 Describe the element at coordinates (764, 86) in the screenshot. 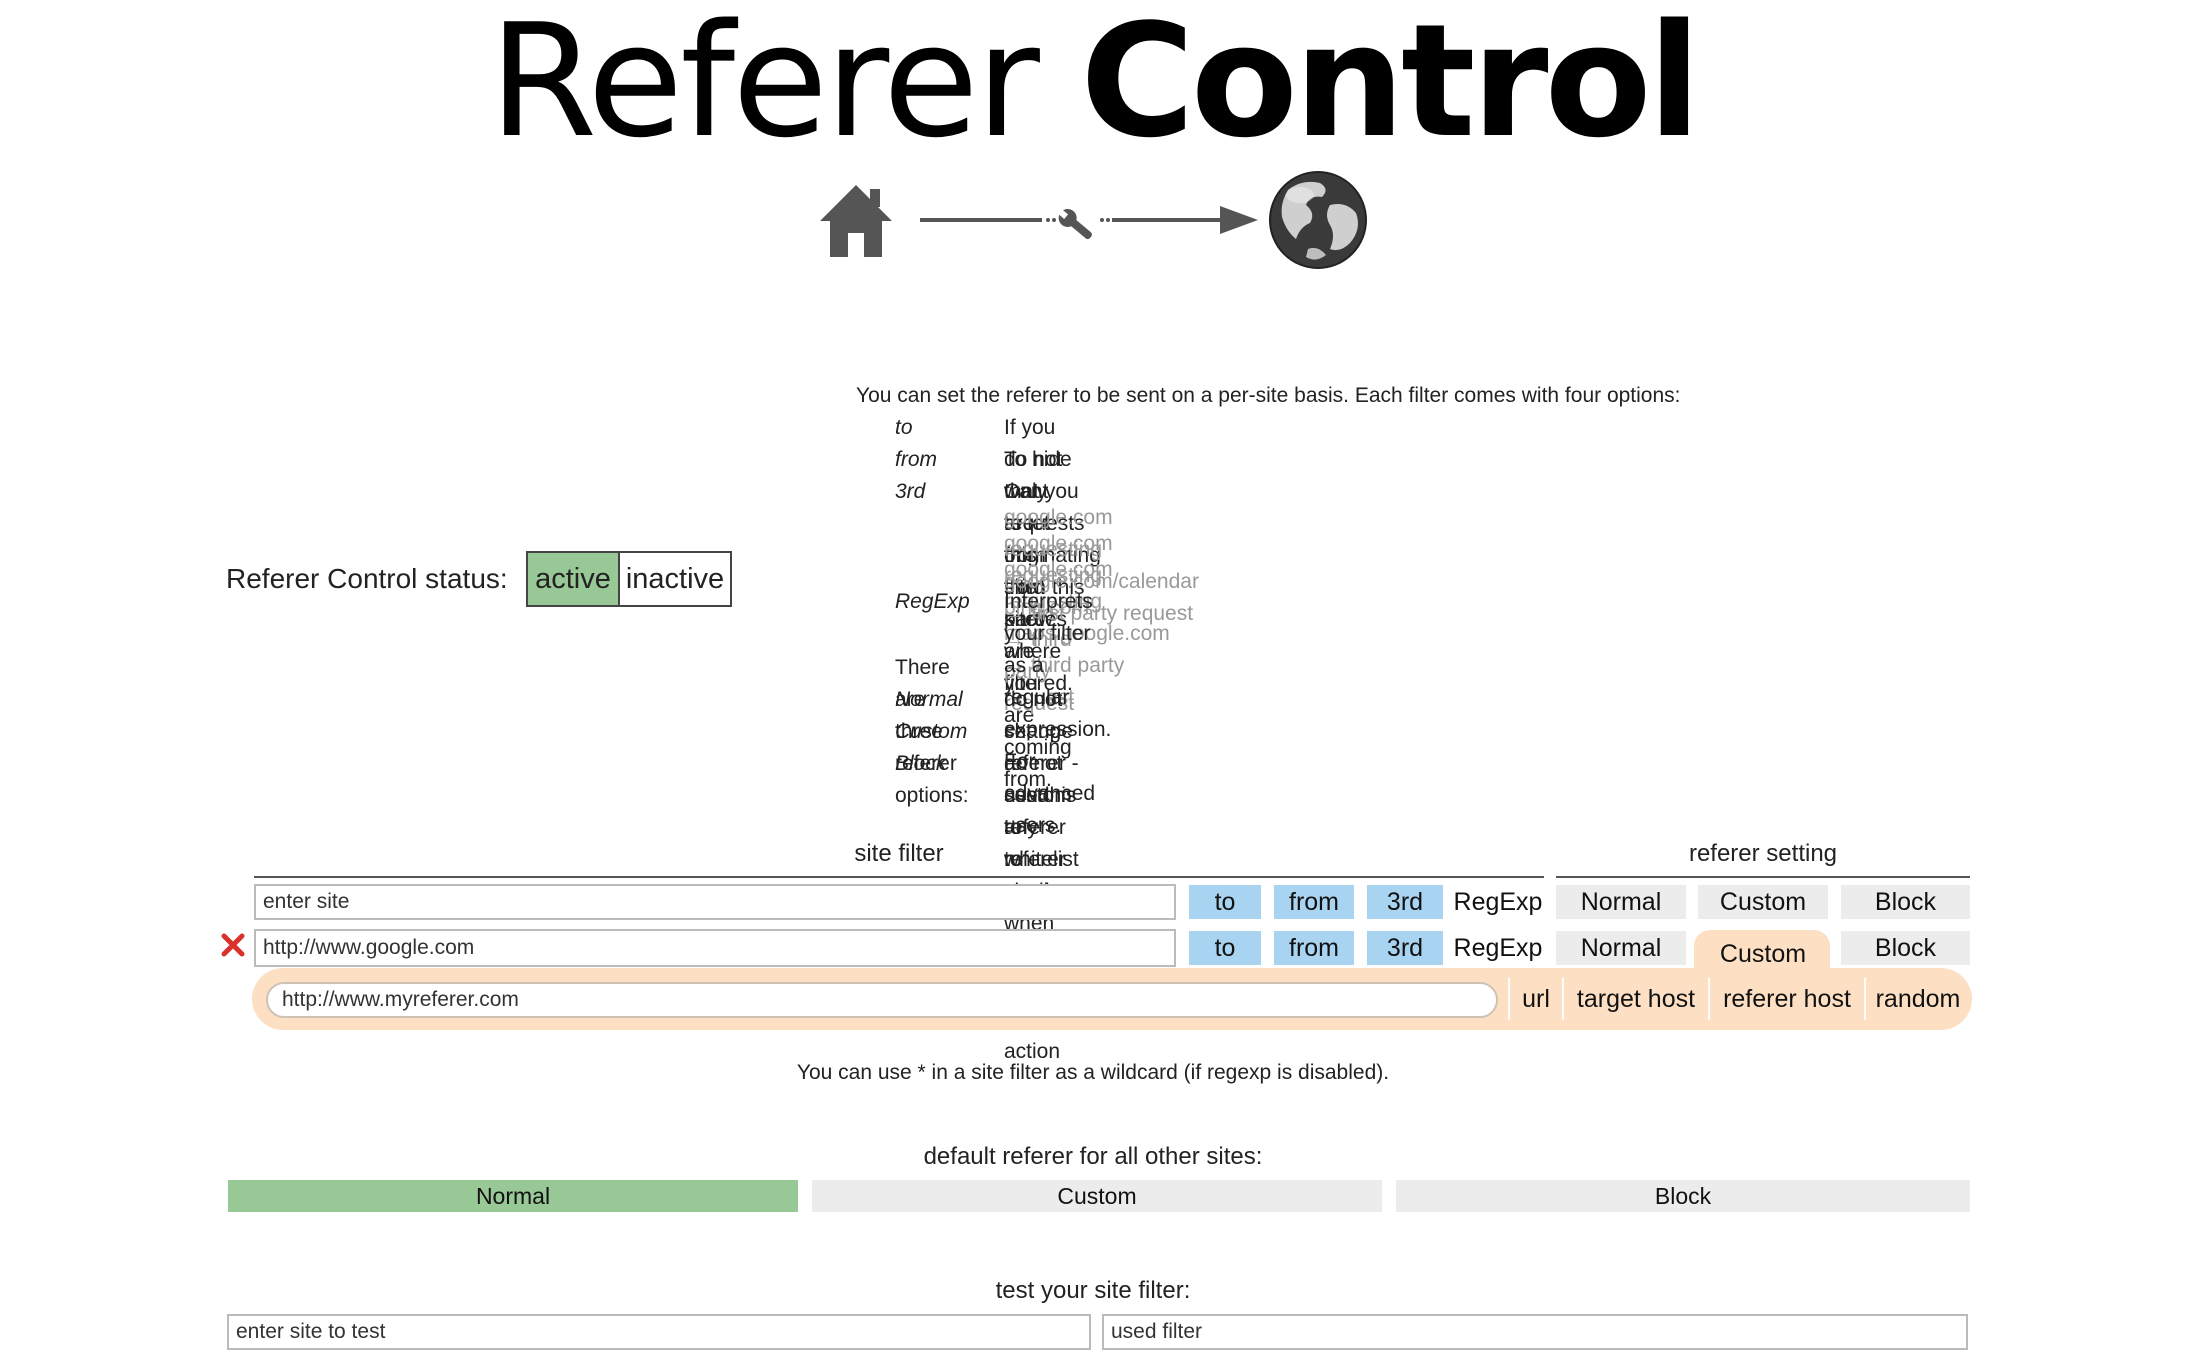

I see `title-light: Referer` at that location.